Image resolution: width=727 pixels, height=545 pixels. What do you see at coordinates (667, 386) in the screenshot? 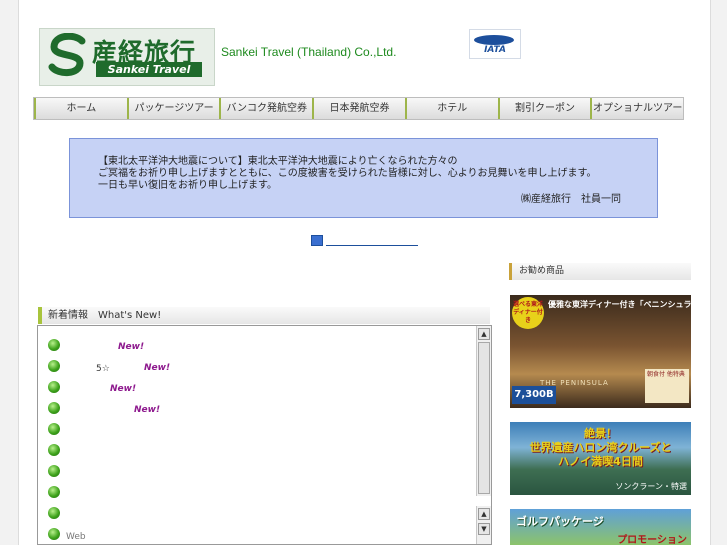
I see `product-side-note: 朝食付 他特典` at bounding box center [667, 386].